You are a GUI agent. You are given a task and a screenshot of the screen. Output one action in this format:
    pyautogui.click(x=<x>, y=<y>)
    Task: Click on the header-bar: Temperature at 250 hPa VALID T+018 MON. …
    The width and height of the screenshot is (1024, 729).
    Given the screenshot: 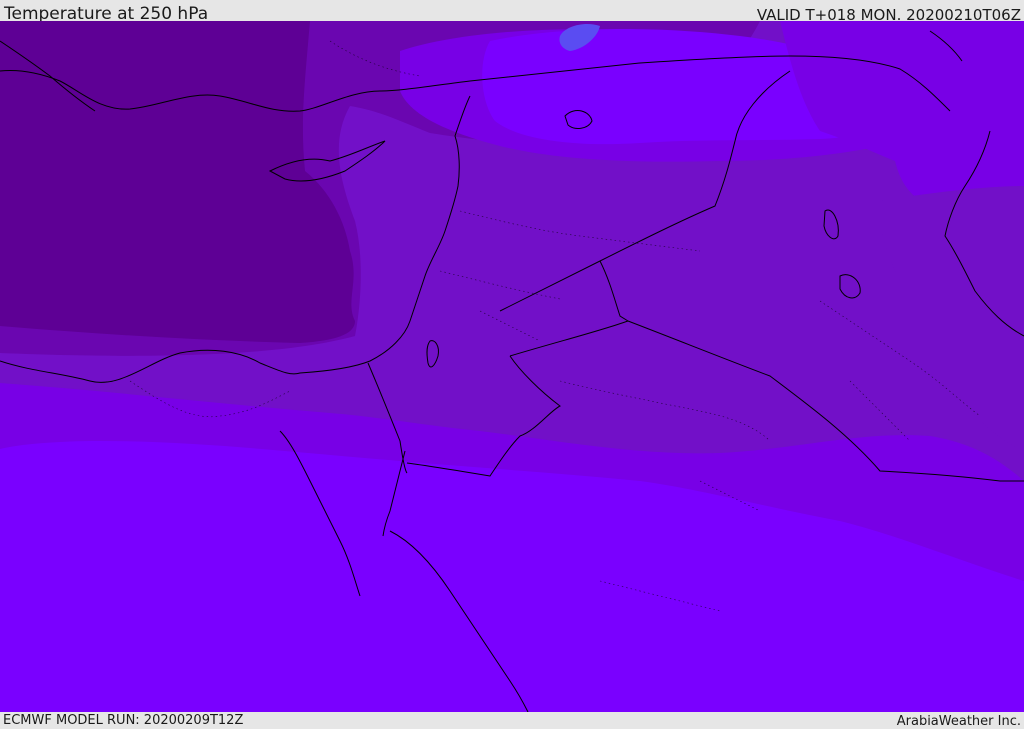 What is the action you would take?
    pyautogui.click(x=512, y=12)
    